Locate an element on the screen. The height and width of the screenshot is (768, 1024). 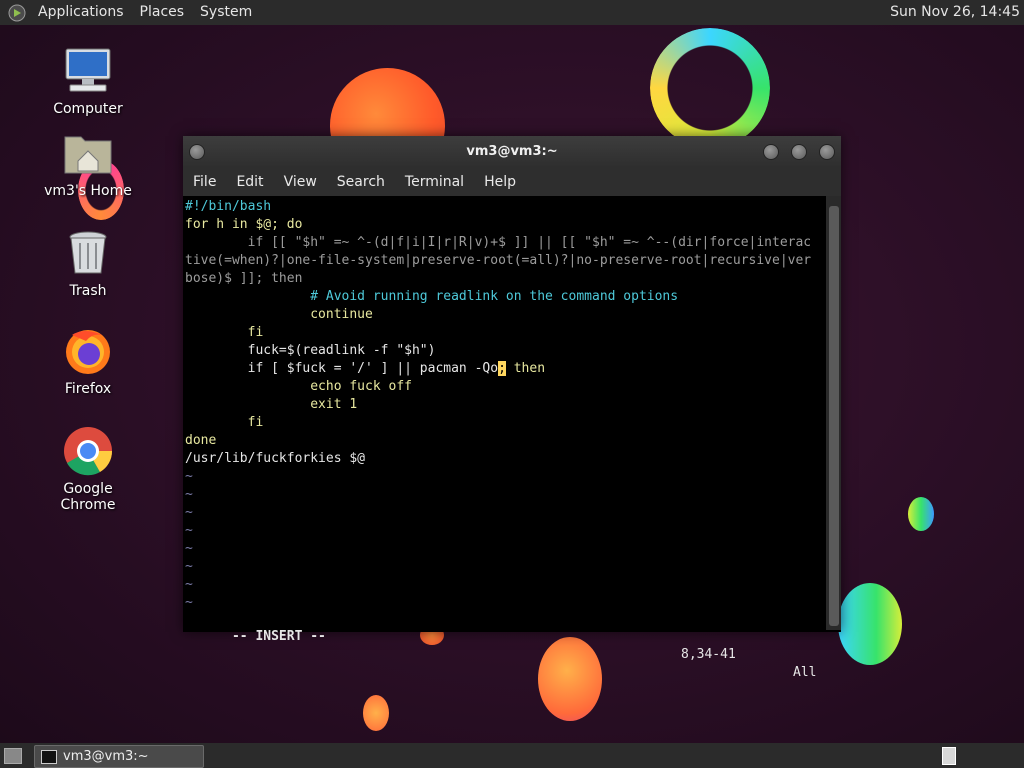
maximize-icon is located at coordinates (799, 152).